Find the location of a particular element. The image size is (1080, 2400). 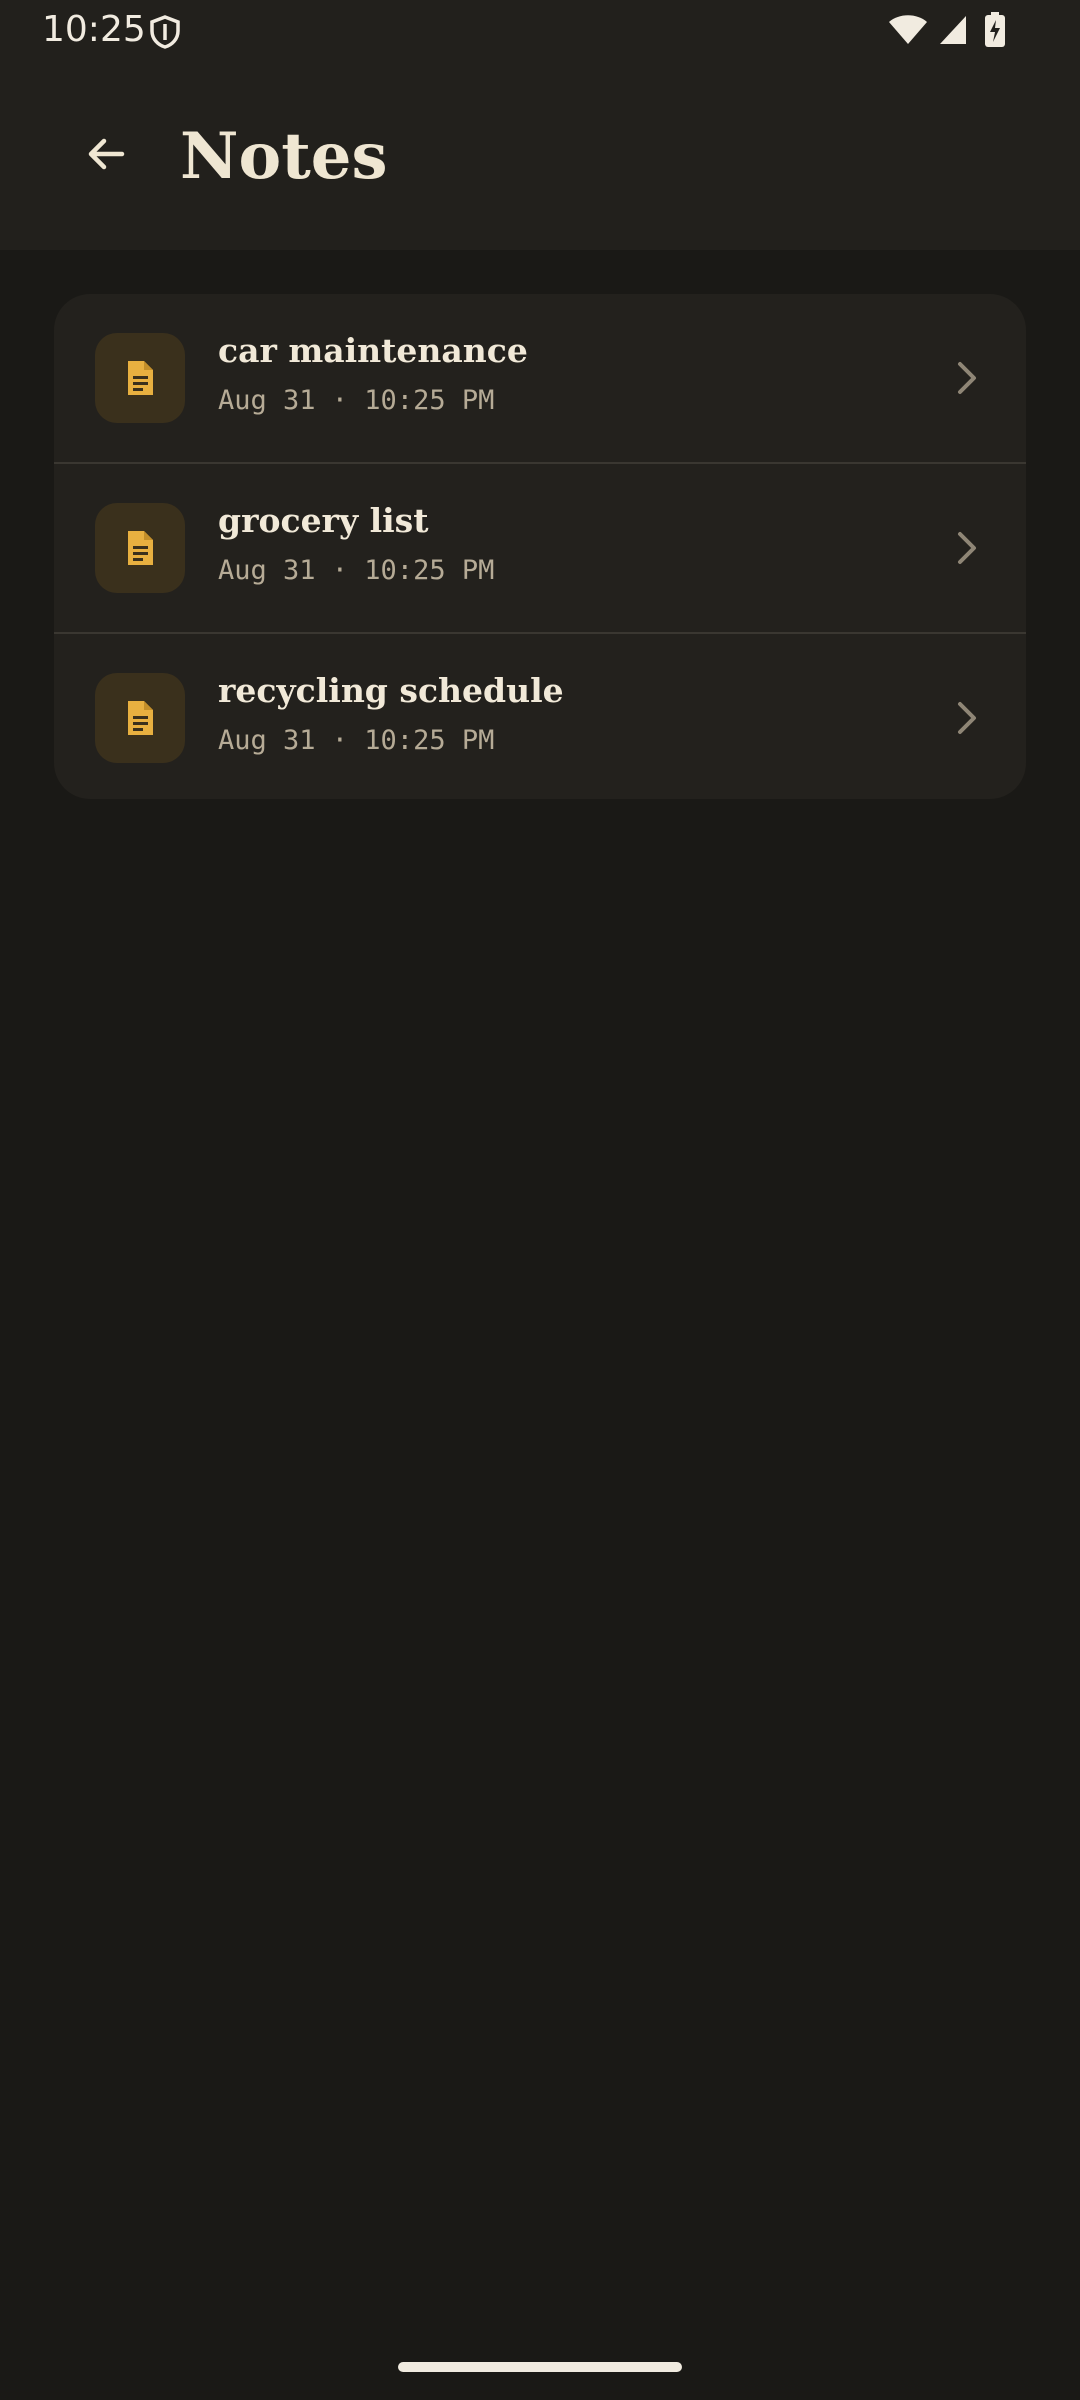

app-bar: Notes is located at coordinates (540, 156).